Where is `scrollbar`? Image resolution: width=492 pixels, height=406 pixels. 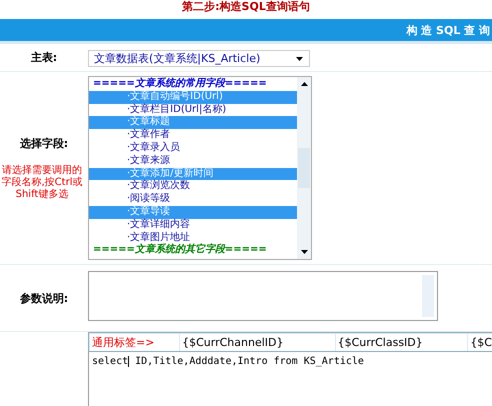 scrollbar is located at coordinates (304, 168).